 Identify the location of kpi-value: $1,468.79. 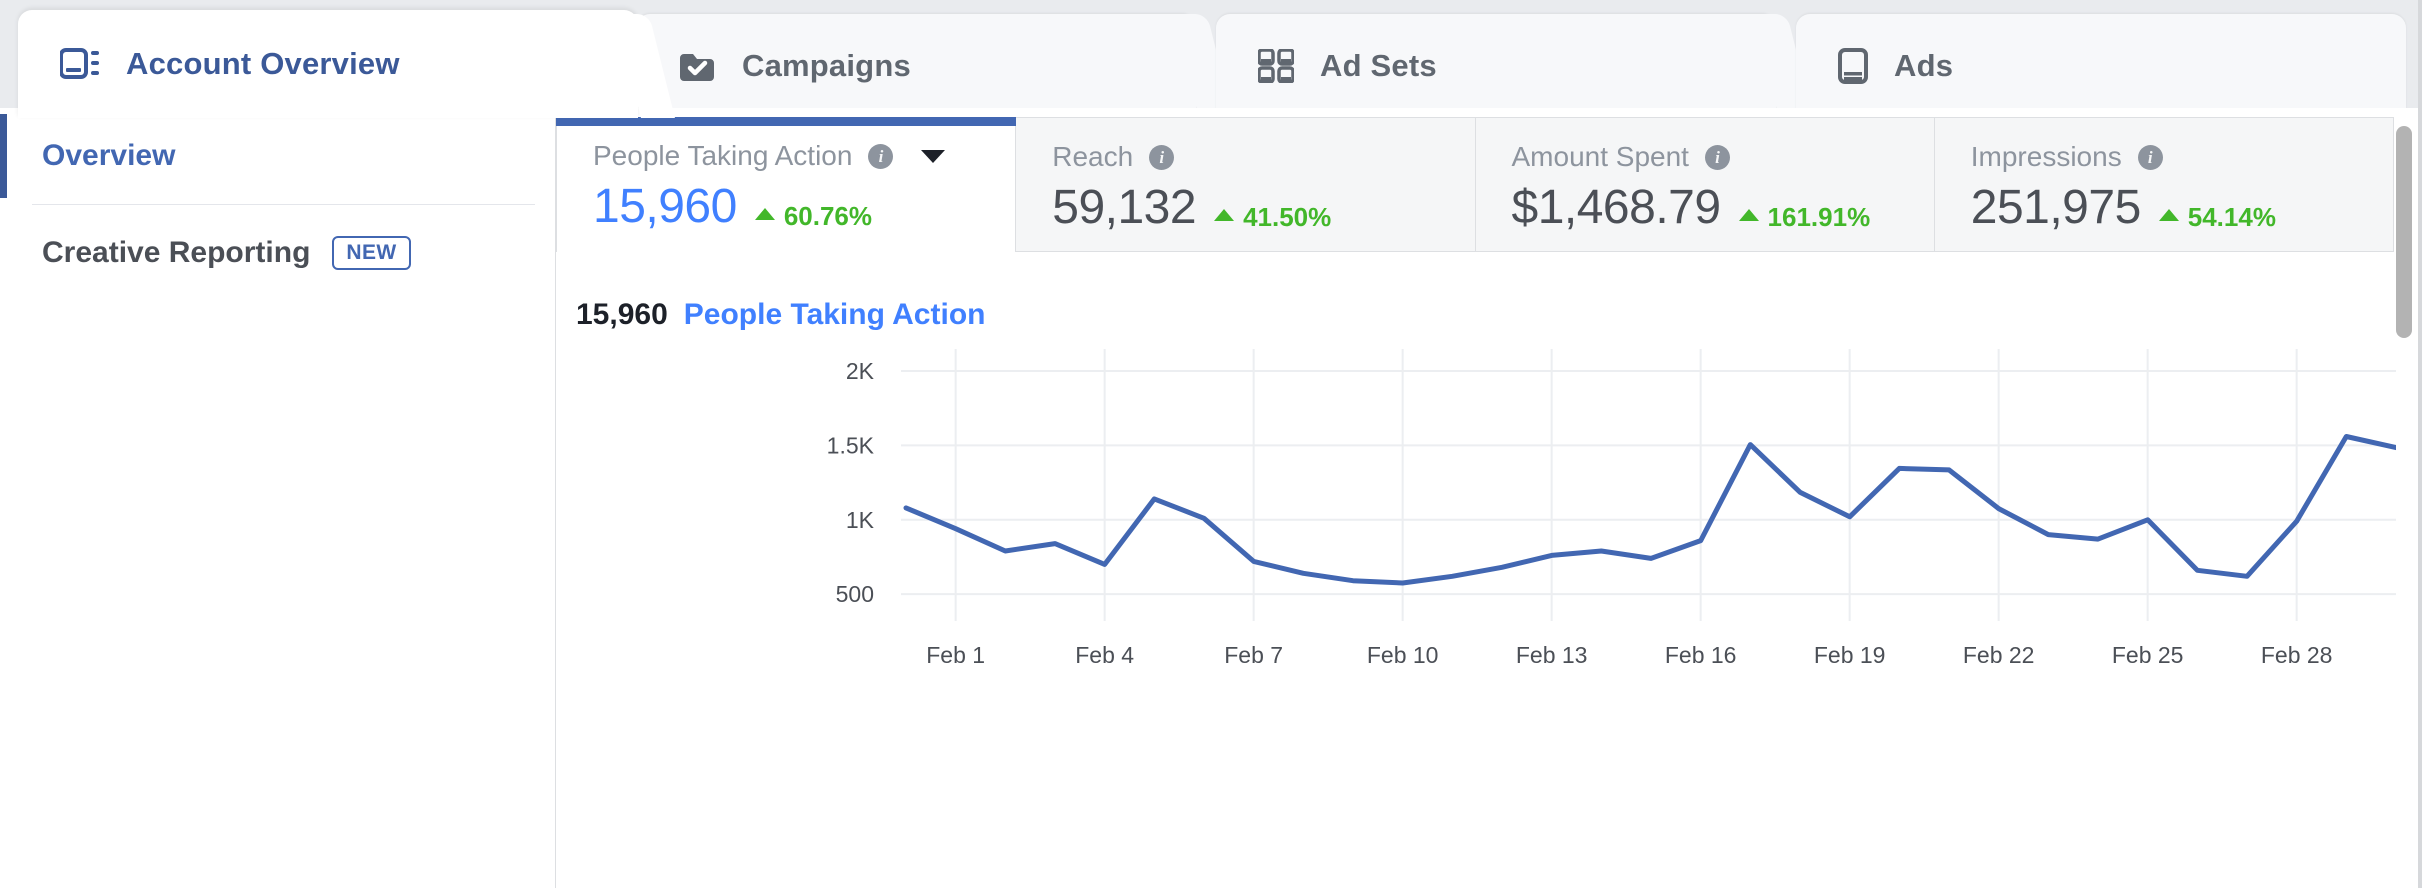
(1616, 207).